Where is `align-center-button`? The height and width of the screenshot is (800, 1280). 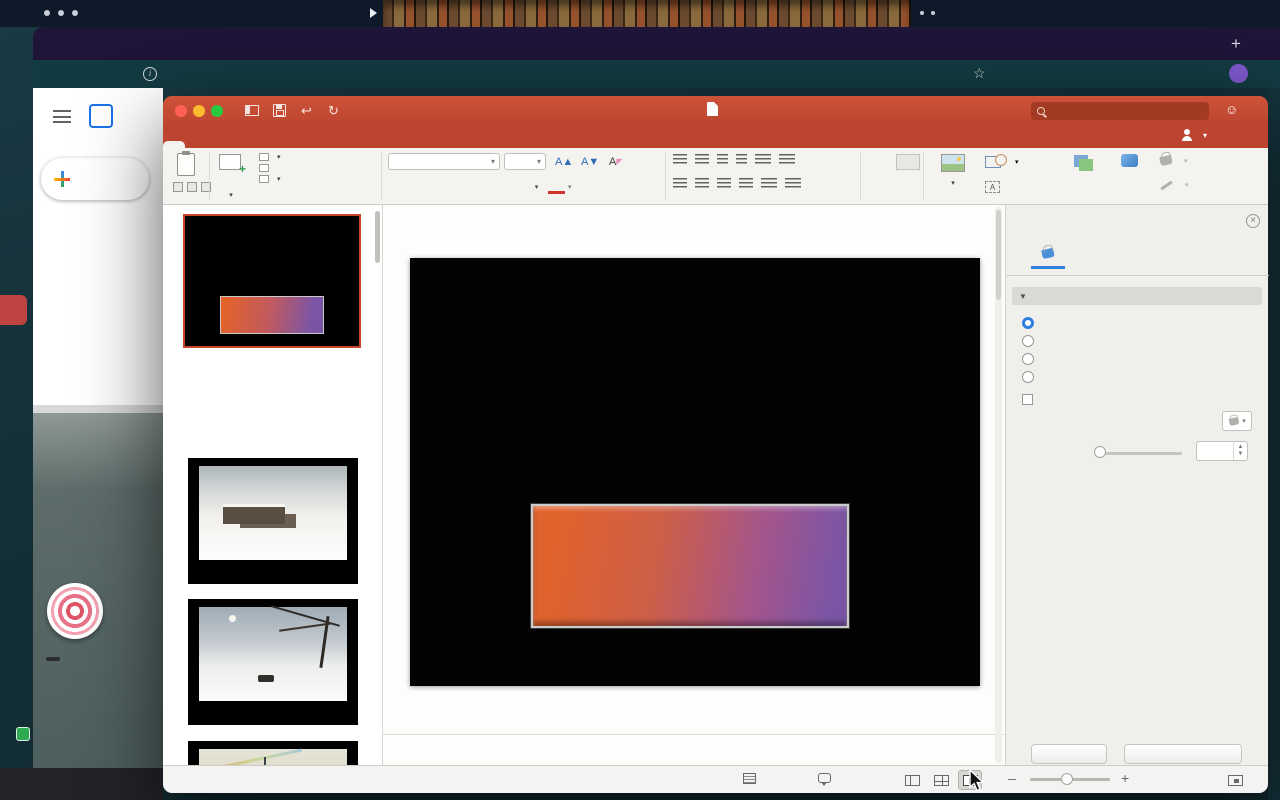 align-center-button is located at coordinates (702, 183).